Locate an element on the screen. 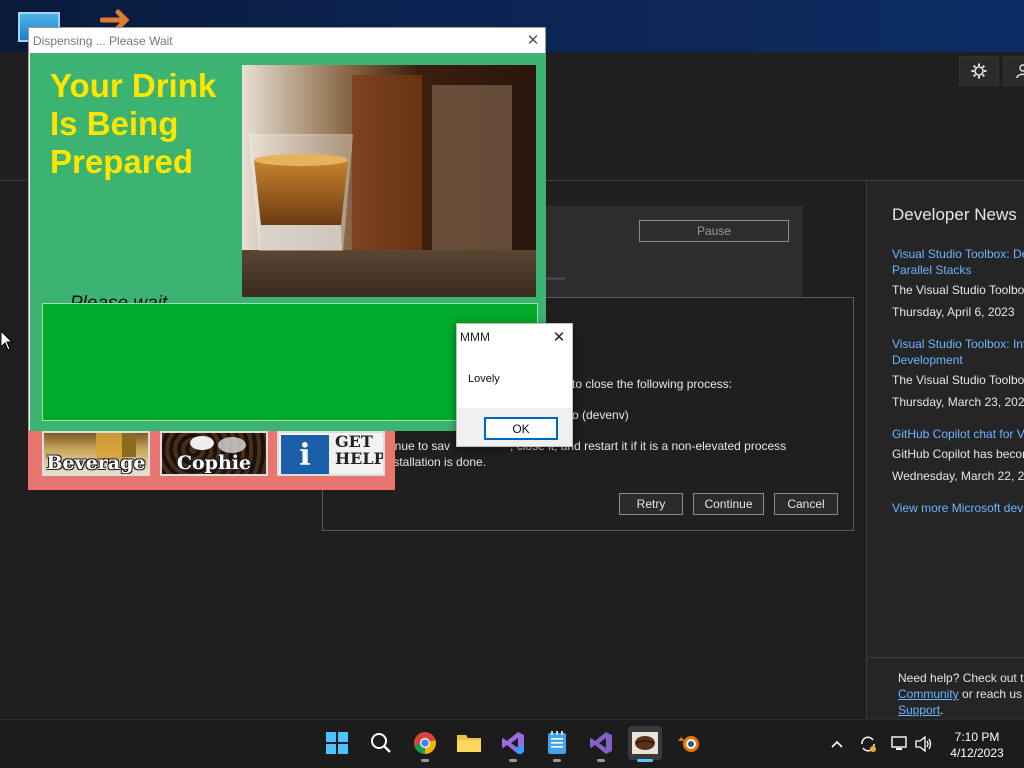 This screenshot has width=1024, height=768. help-text: or reach us is located at coordinates (990, 694).